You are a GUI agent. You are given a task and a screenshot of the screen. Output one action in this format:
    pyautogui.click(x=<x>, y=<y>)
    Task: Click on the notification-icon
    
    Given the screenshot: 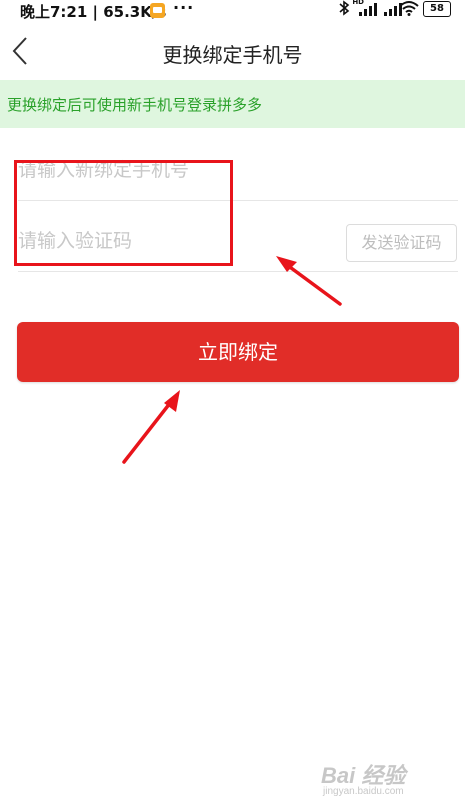 What is the action you would take?
    pyautogui.click(x=157, y=10)
    